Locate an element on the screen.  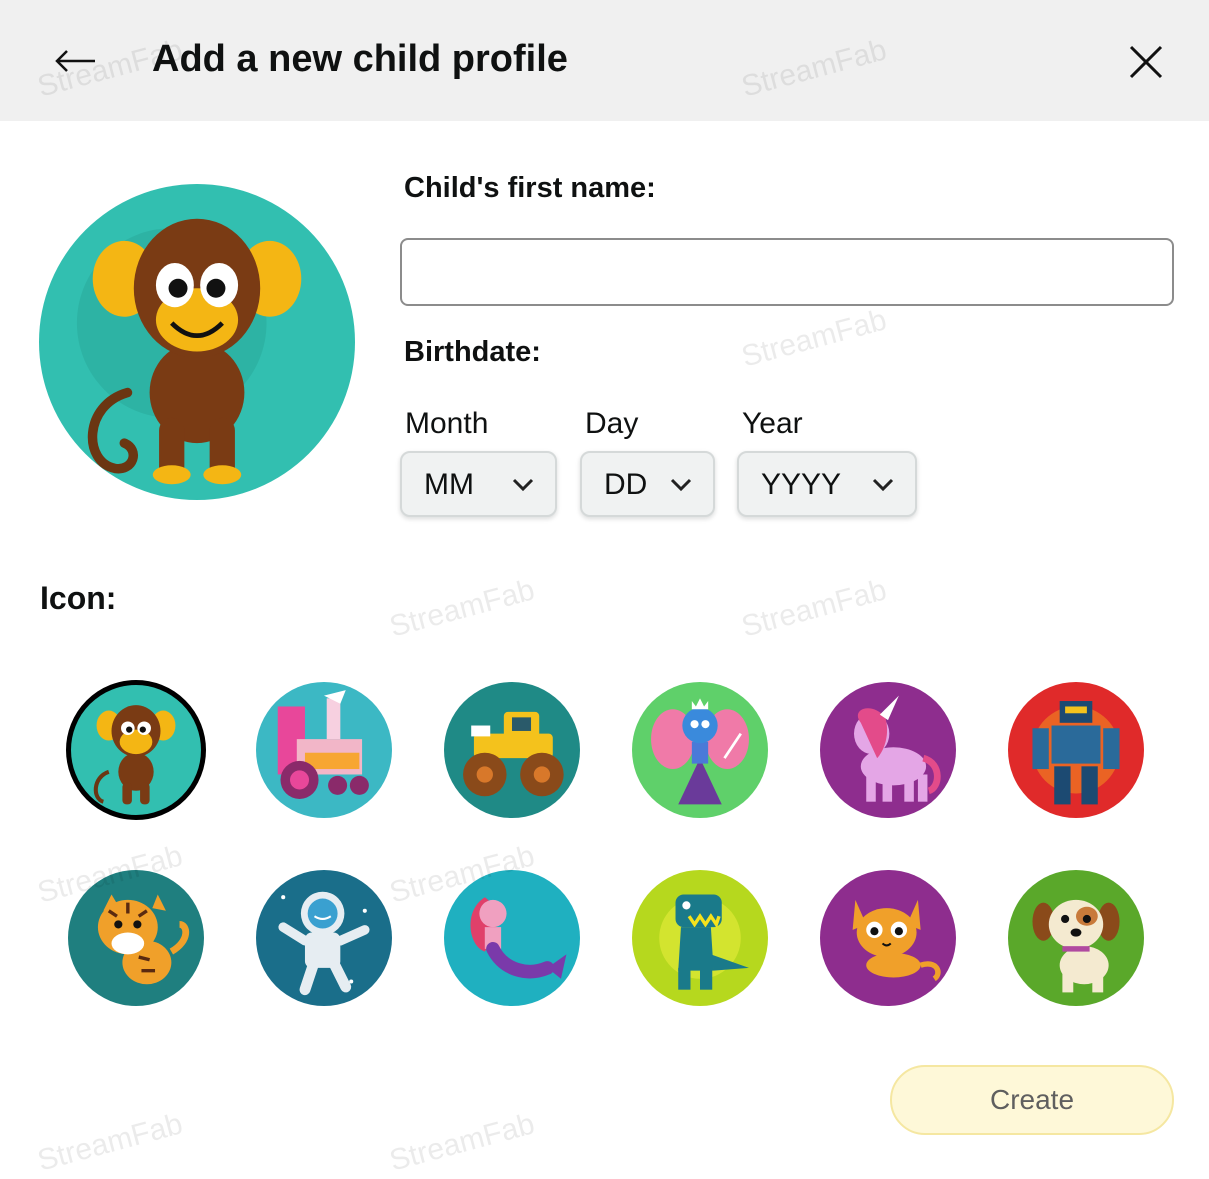
year-value: YYYY is located at coordinates (801, 484).